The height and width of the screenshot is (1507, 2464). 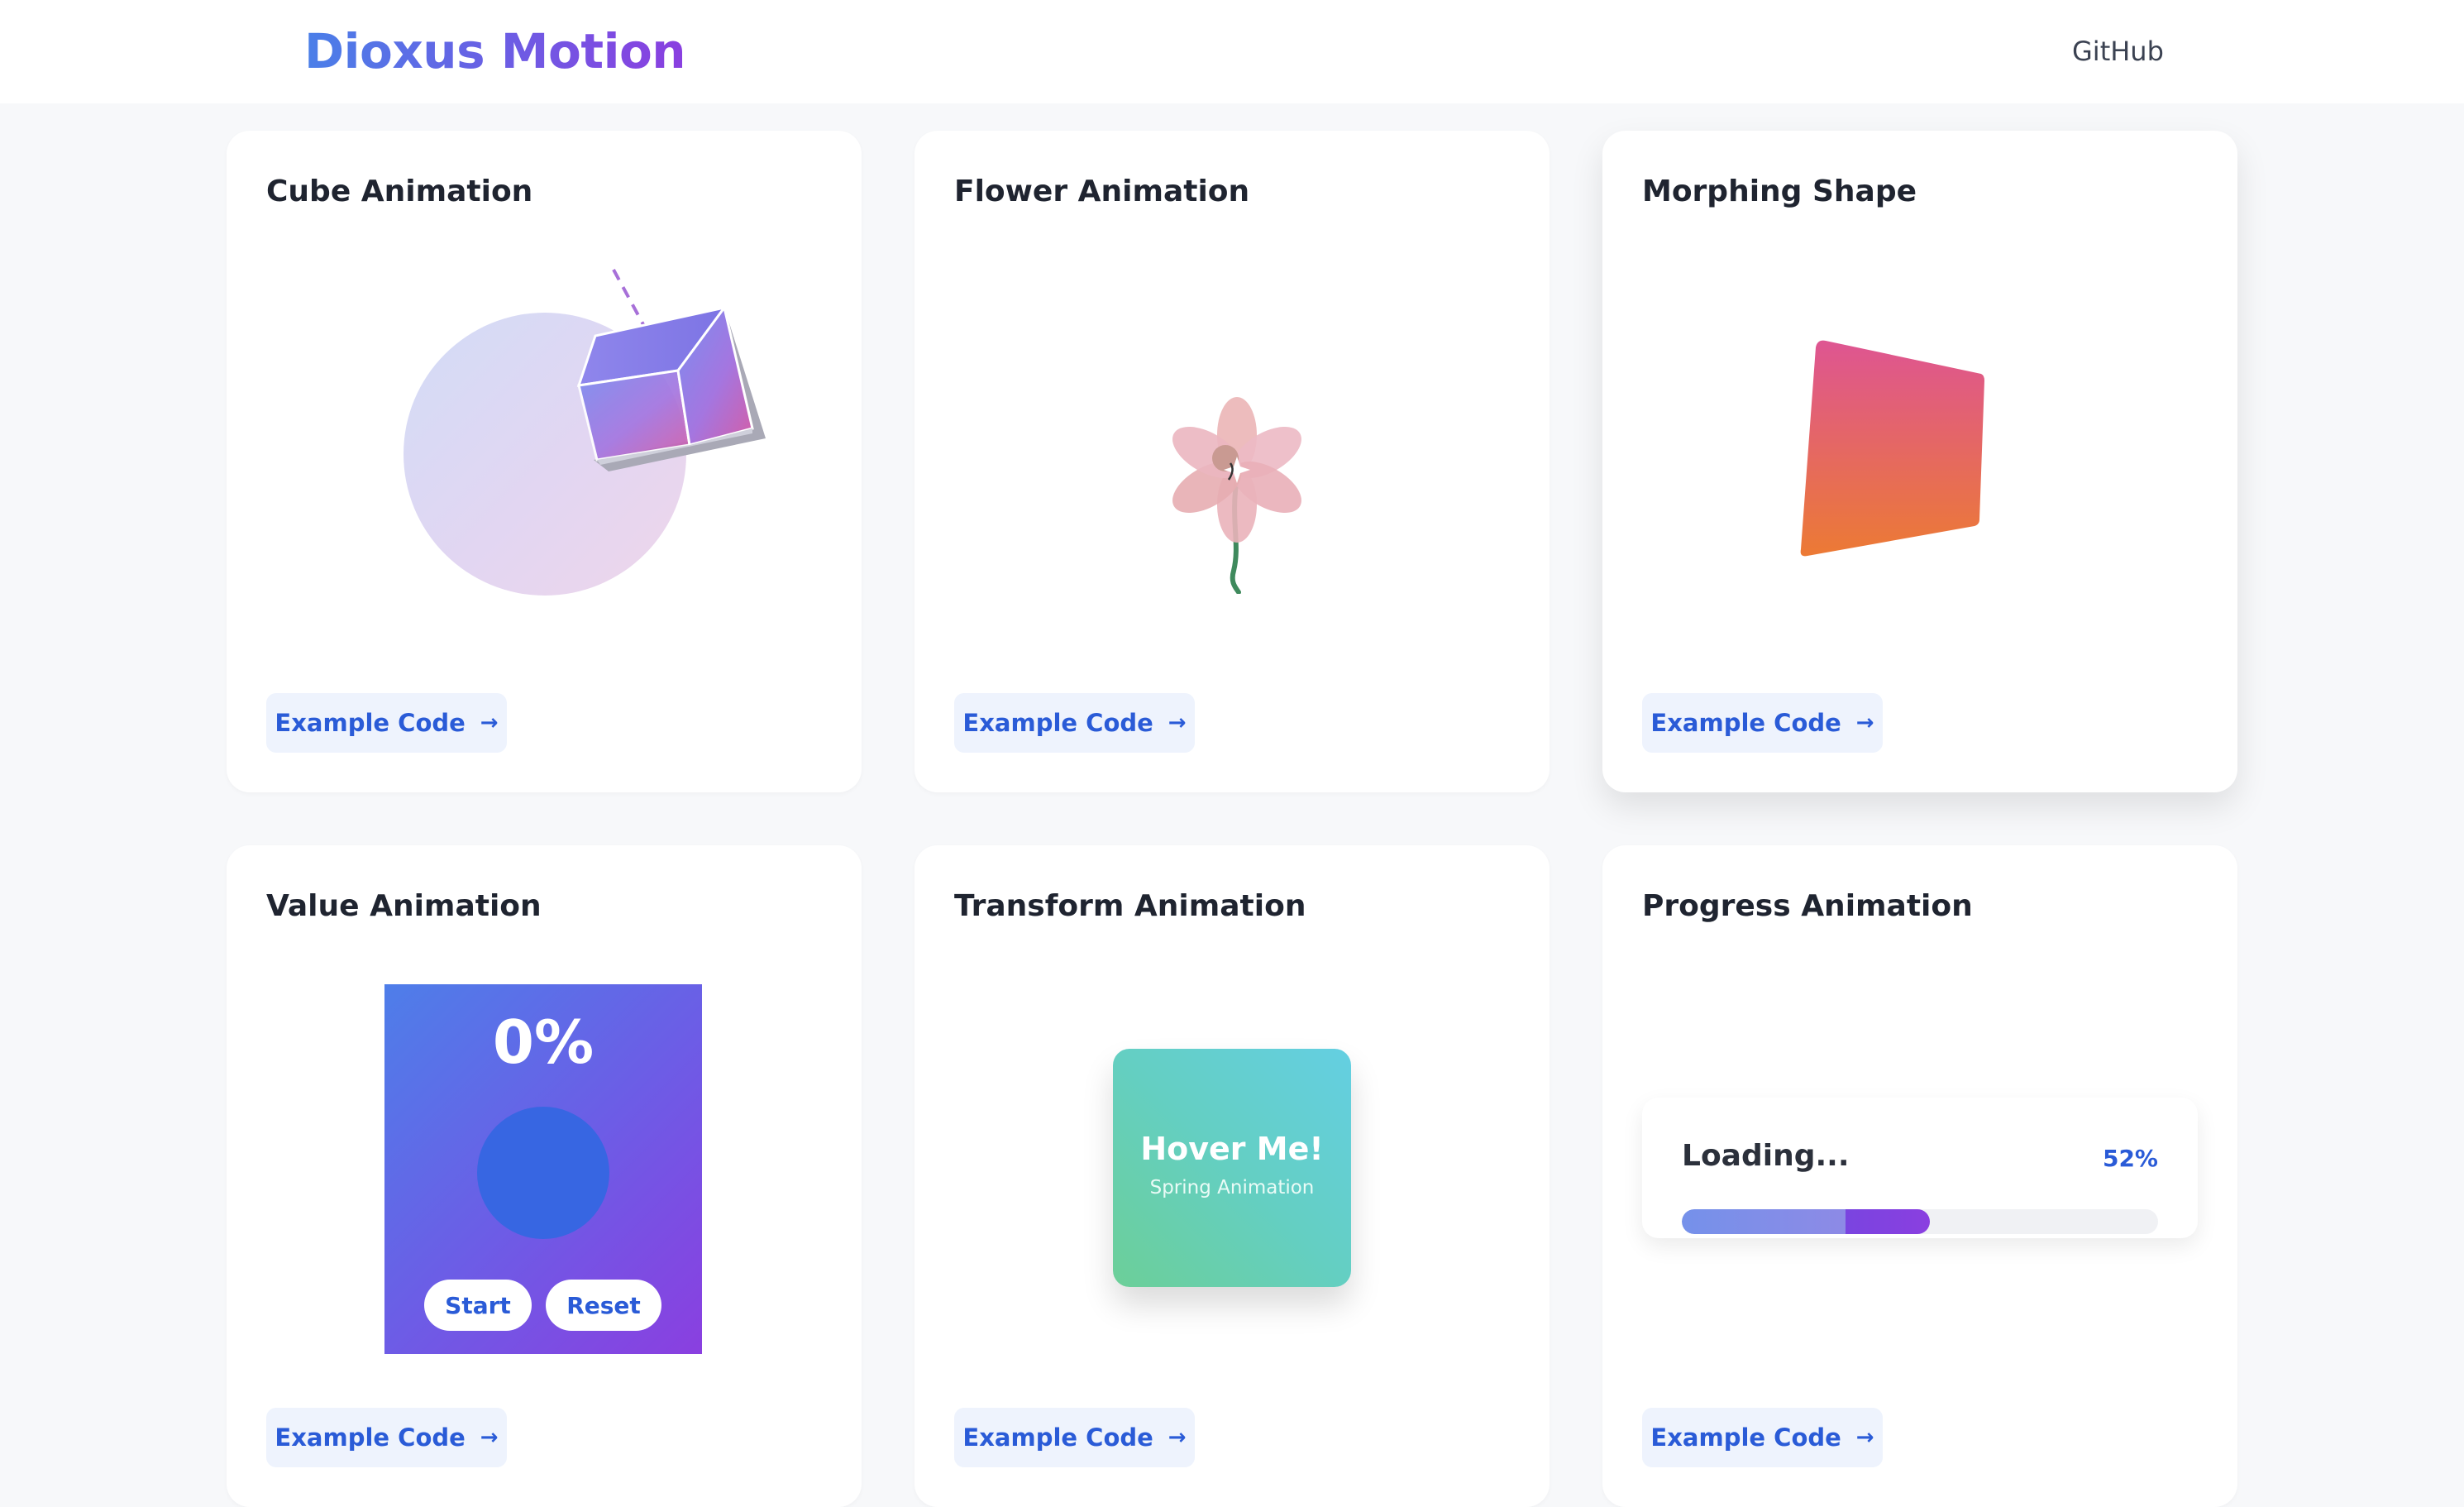 I want to click on progress-track, so click(x=1920, y=1221).